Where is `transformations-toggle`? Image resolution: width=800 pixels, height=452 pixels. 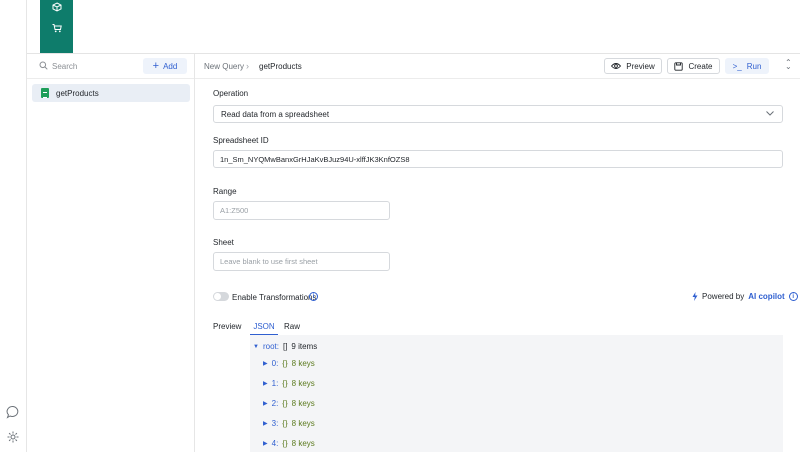 transformations-toggle is located at coordinates (221, 296).